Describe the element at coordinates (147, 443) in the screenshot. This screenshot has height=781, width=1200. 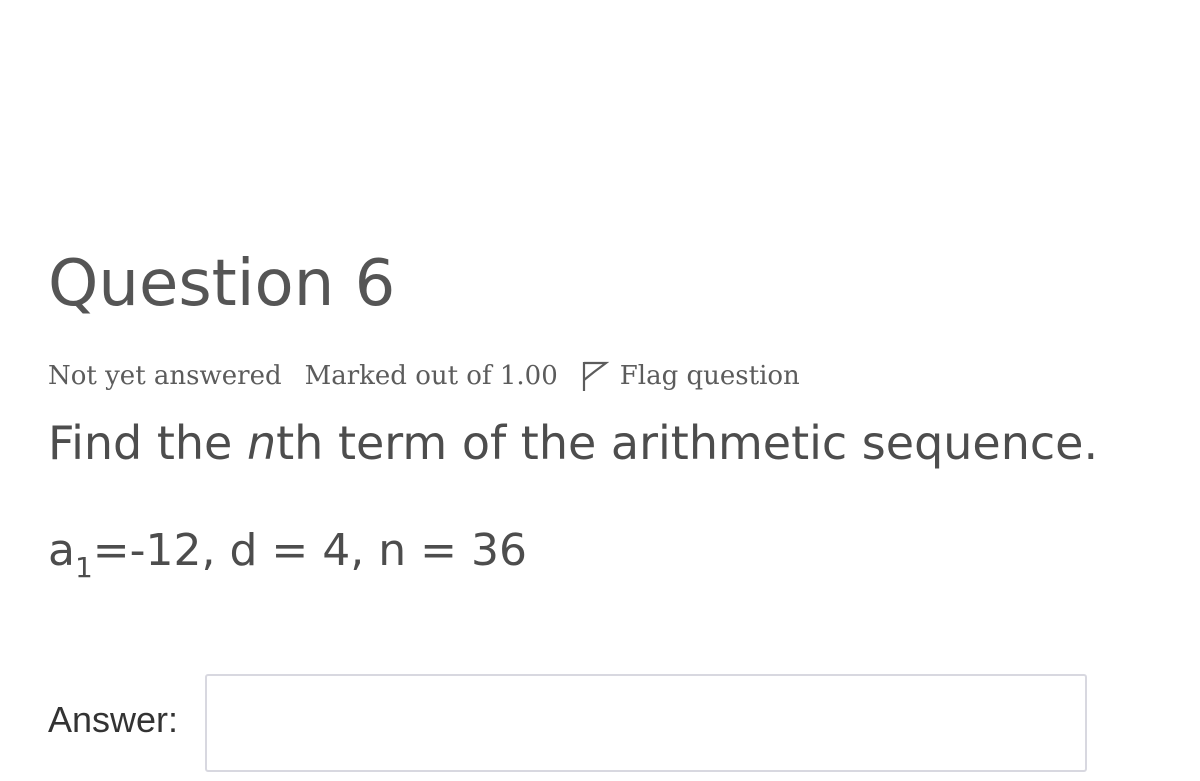
I see `question-text-start: Find the` at that location.